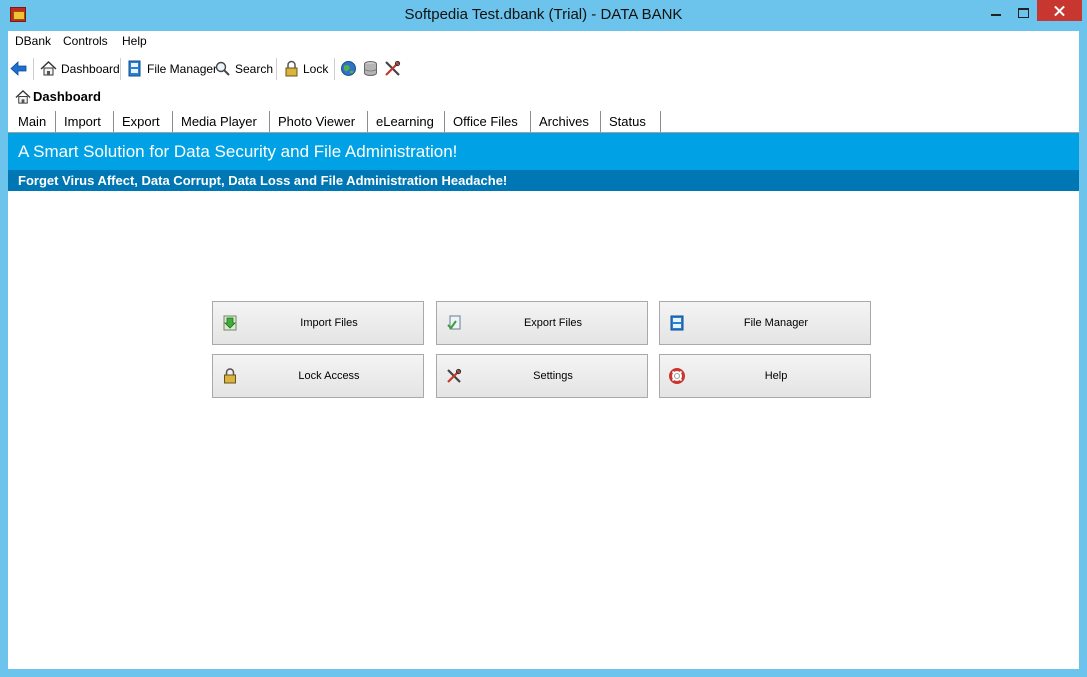 The height and width of the screenshot is (677, 1087). I want to click on help-label: Help, so click(776, 376).